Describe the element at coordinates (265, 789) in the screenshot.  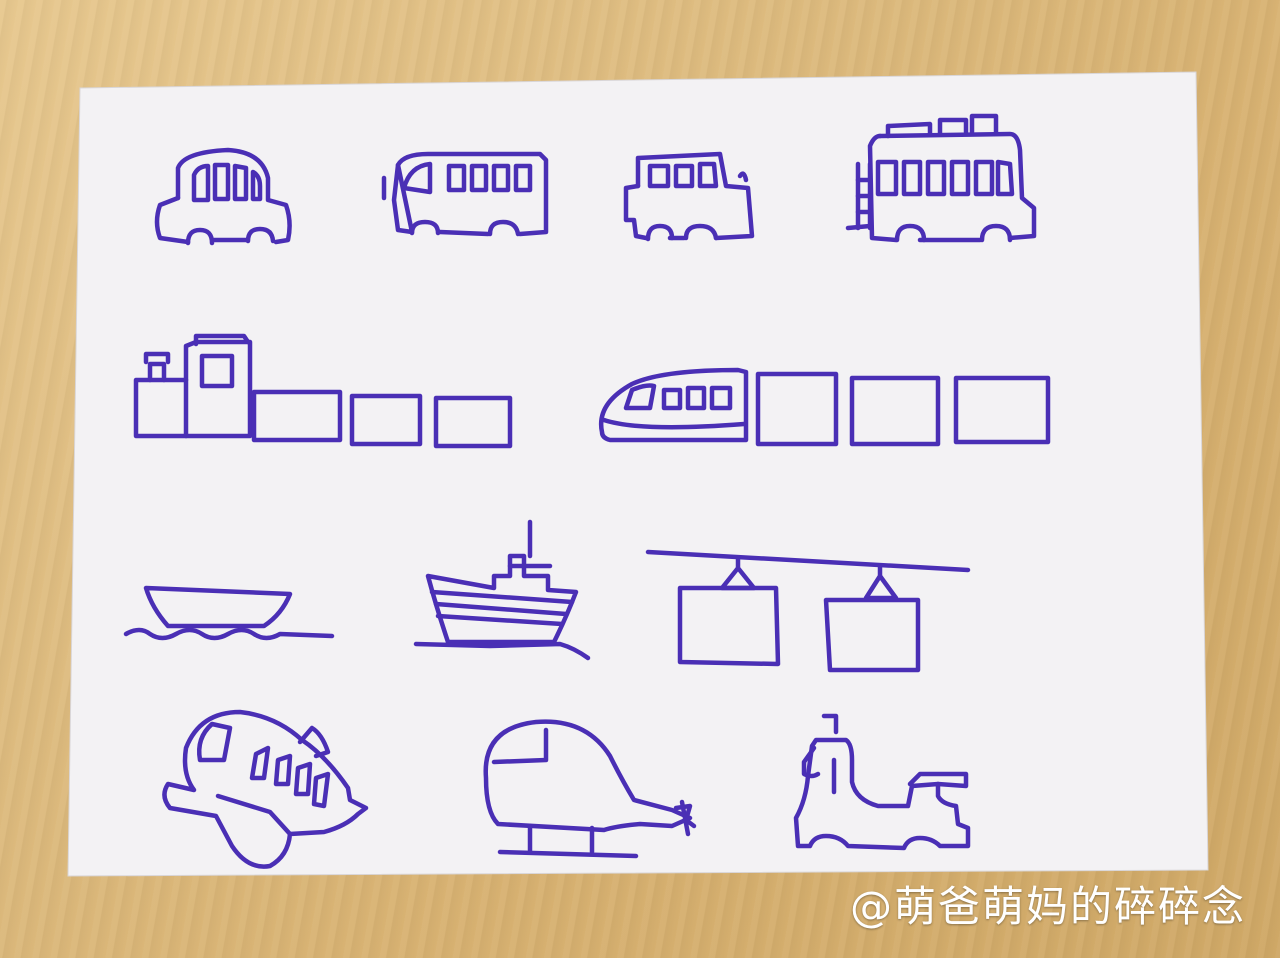
I see `airplane-drawing` at that location.